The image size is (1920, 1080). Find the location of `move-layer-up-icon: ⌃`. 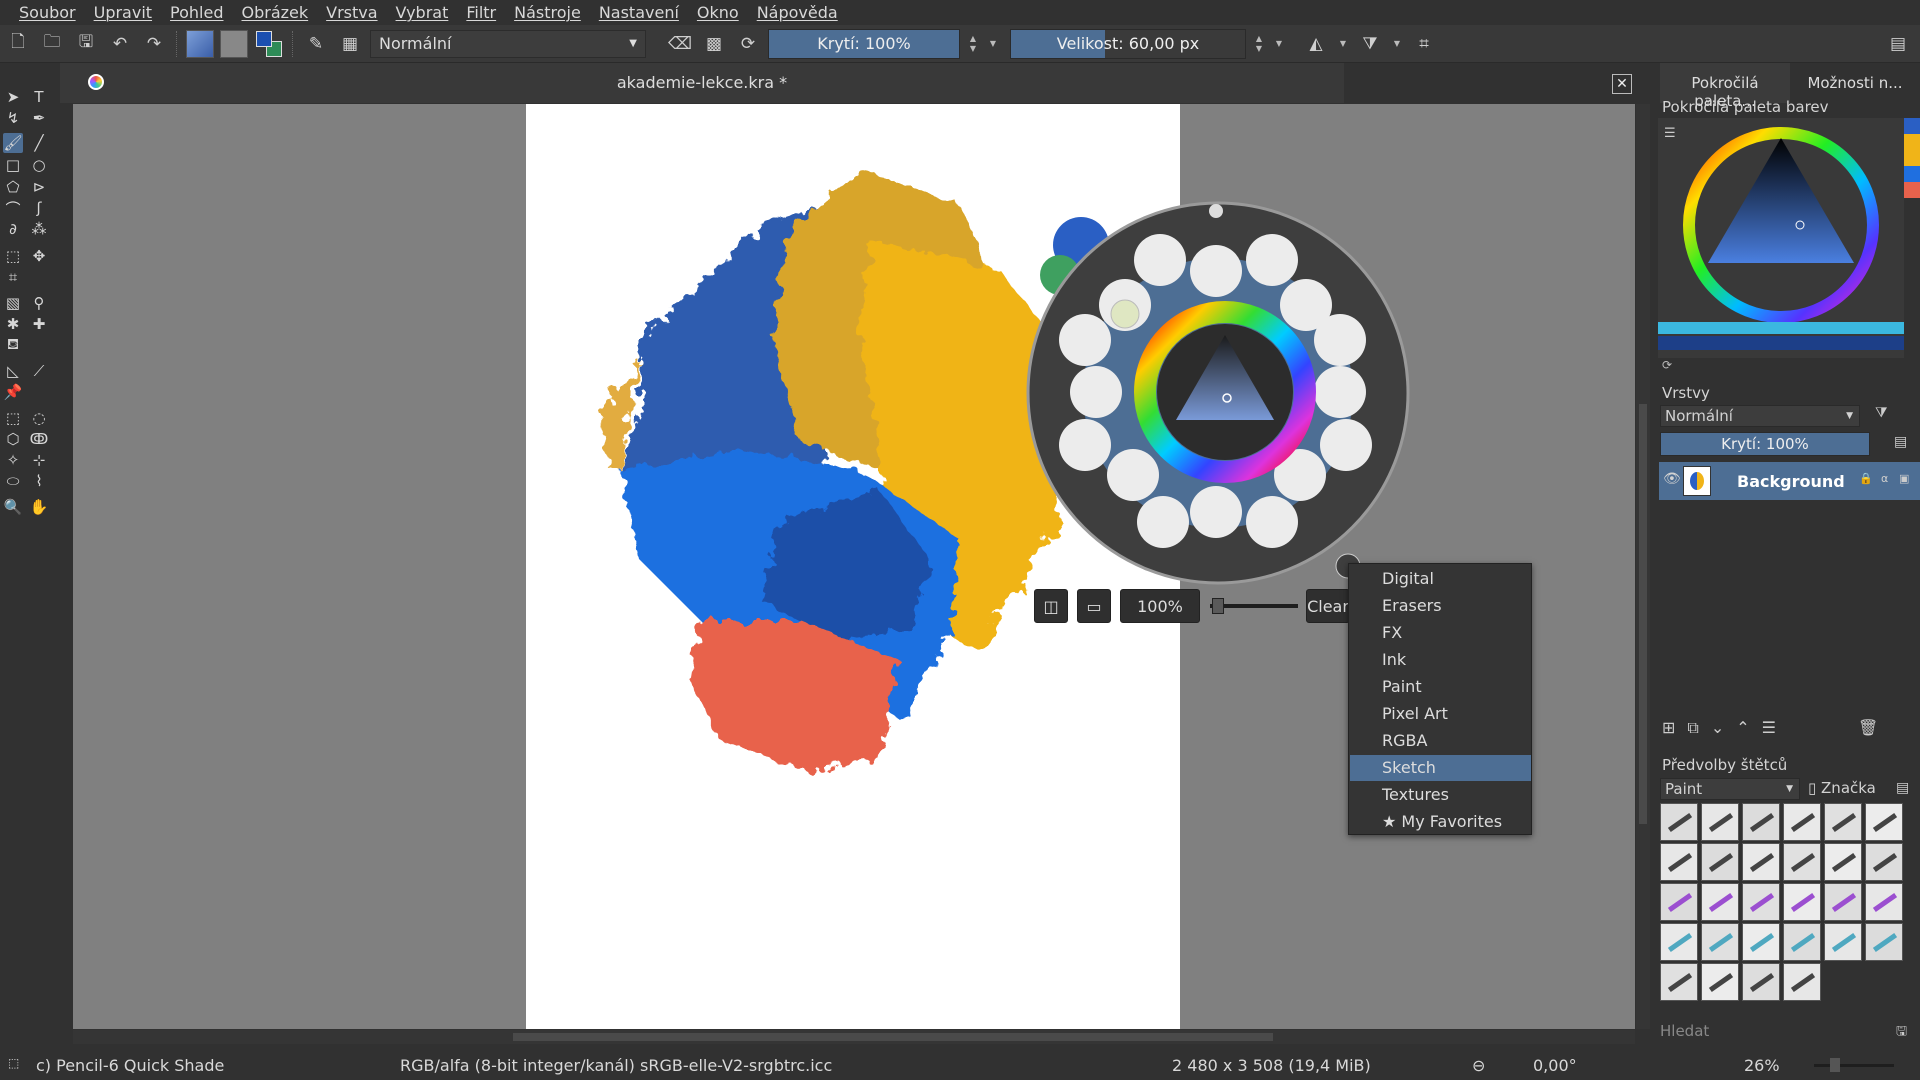

move-layer-up-icon: ⌃ is located at coordinates (1742, 729).